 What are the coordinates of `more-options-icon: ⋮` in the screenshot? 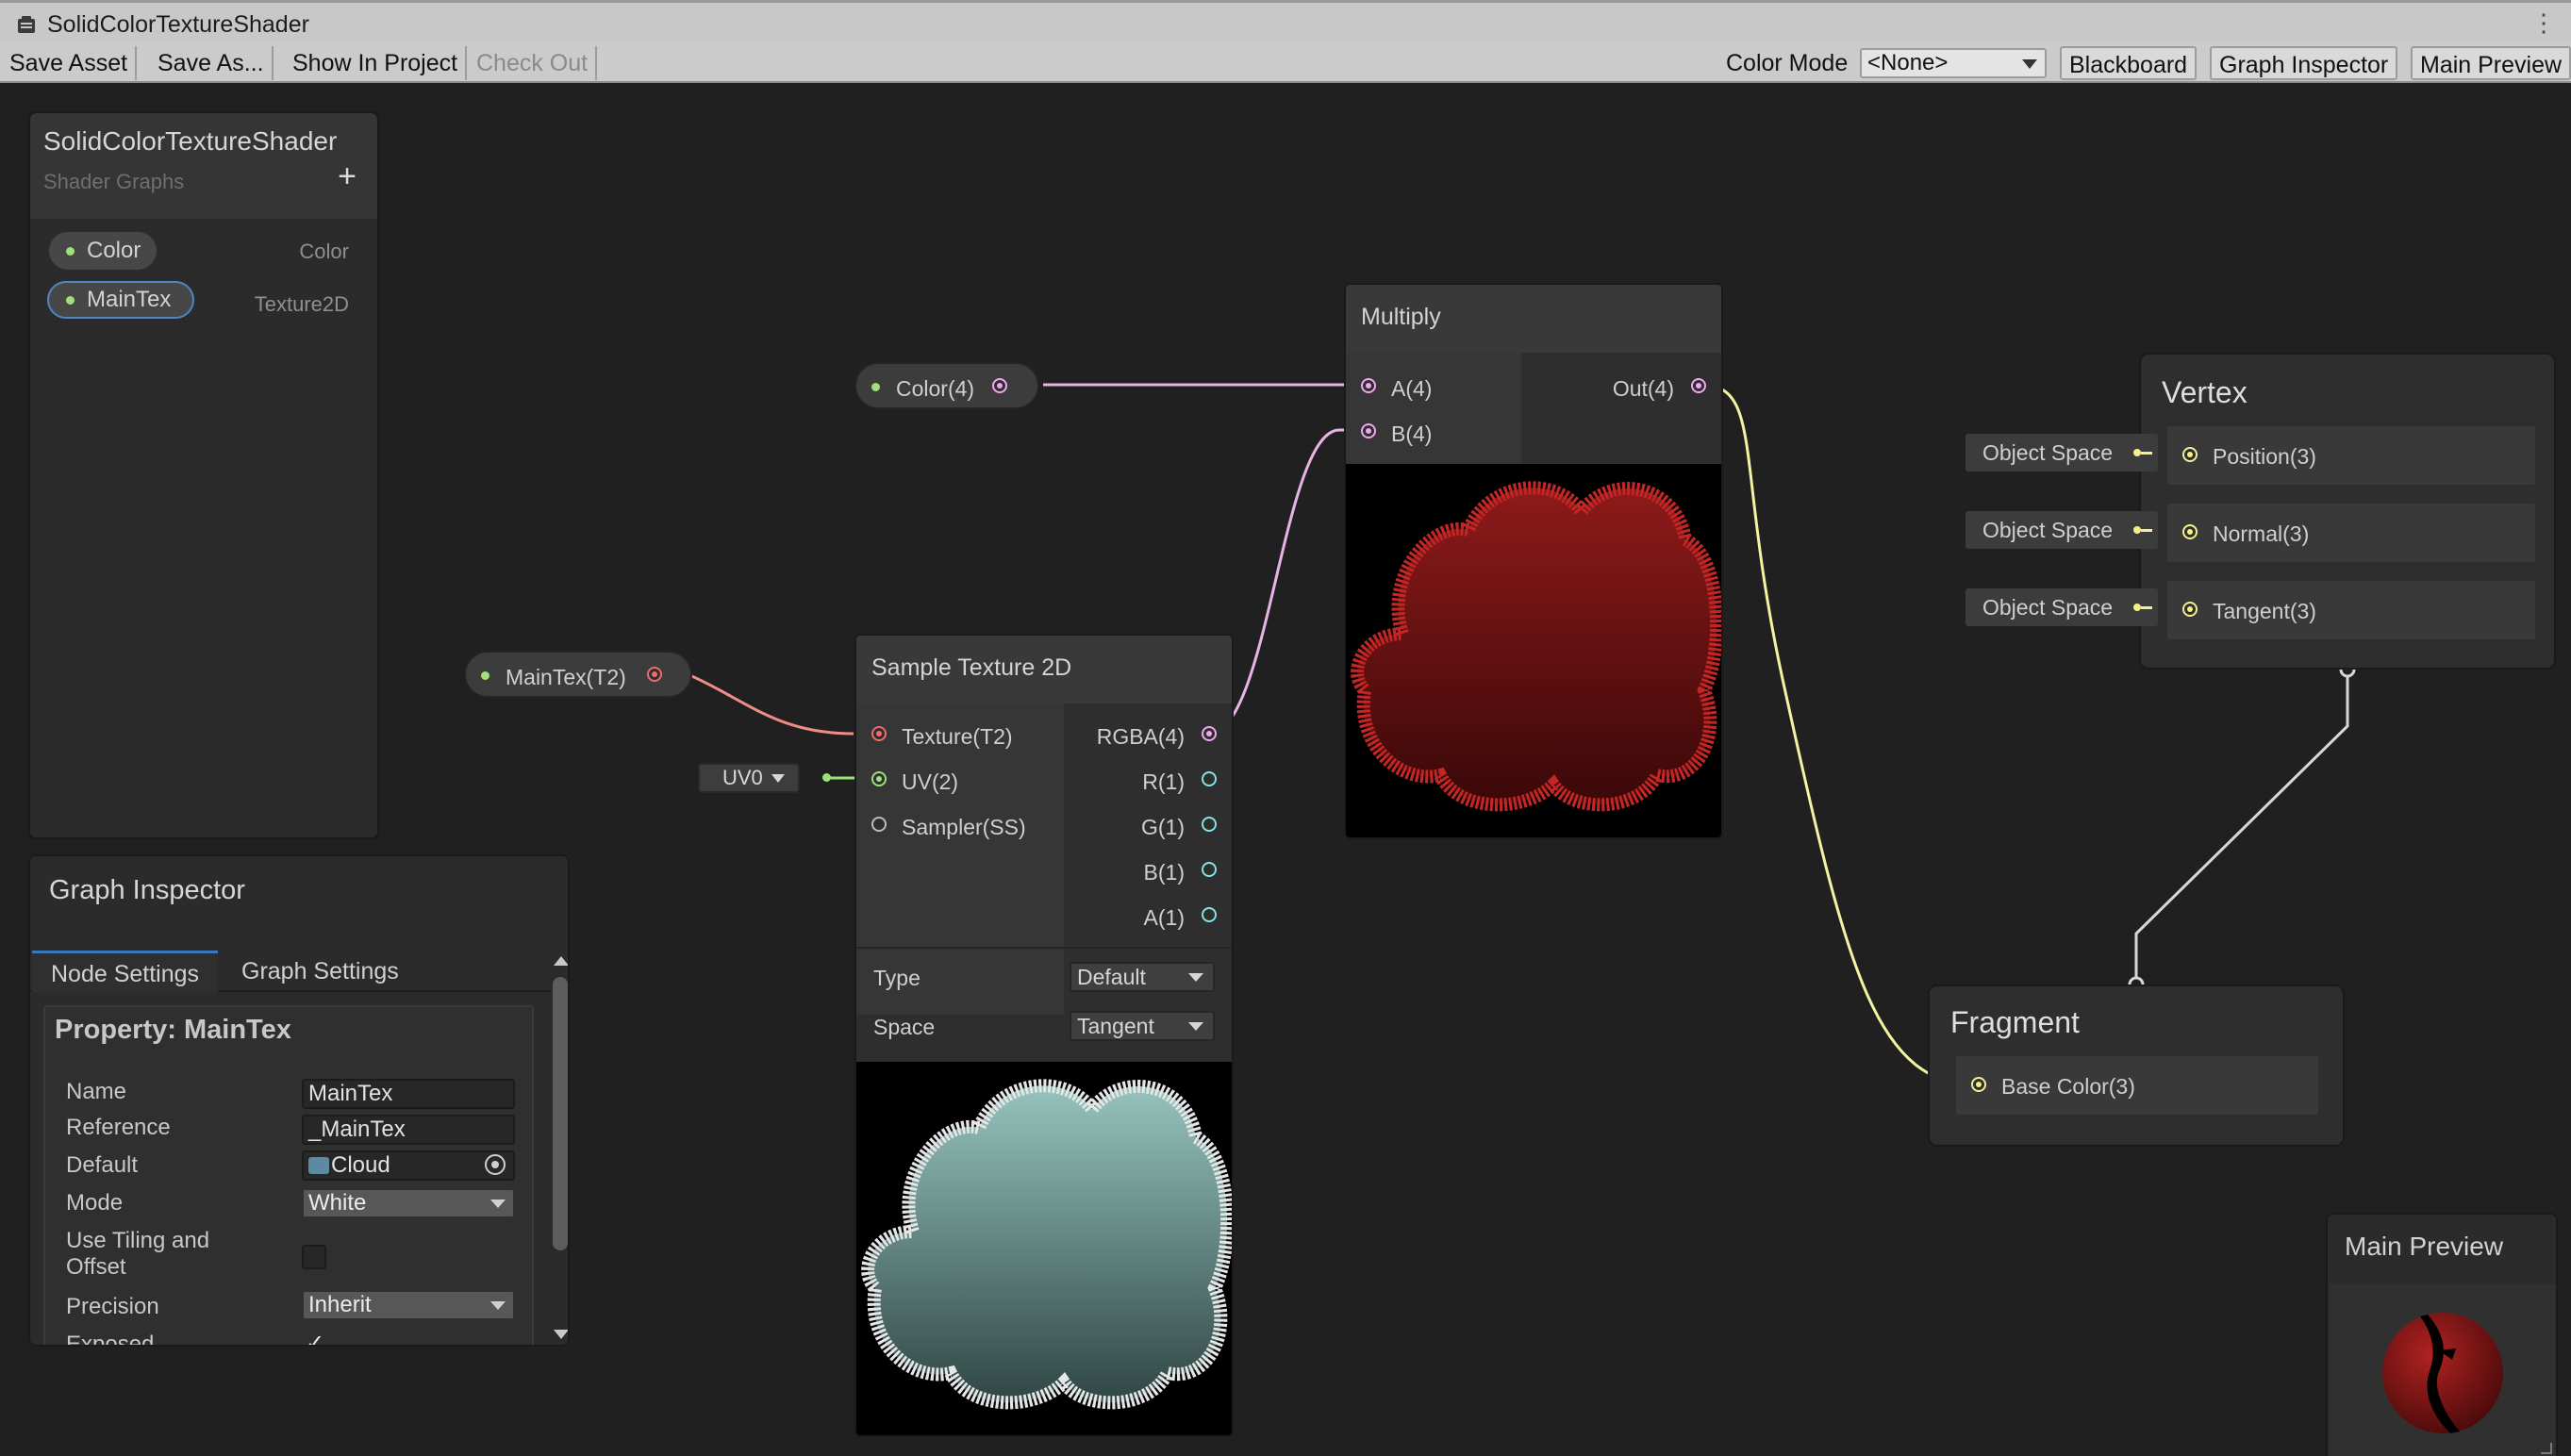 It's located at (2543, 22).